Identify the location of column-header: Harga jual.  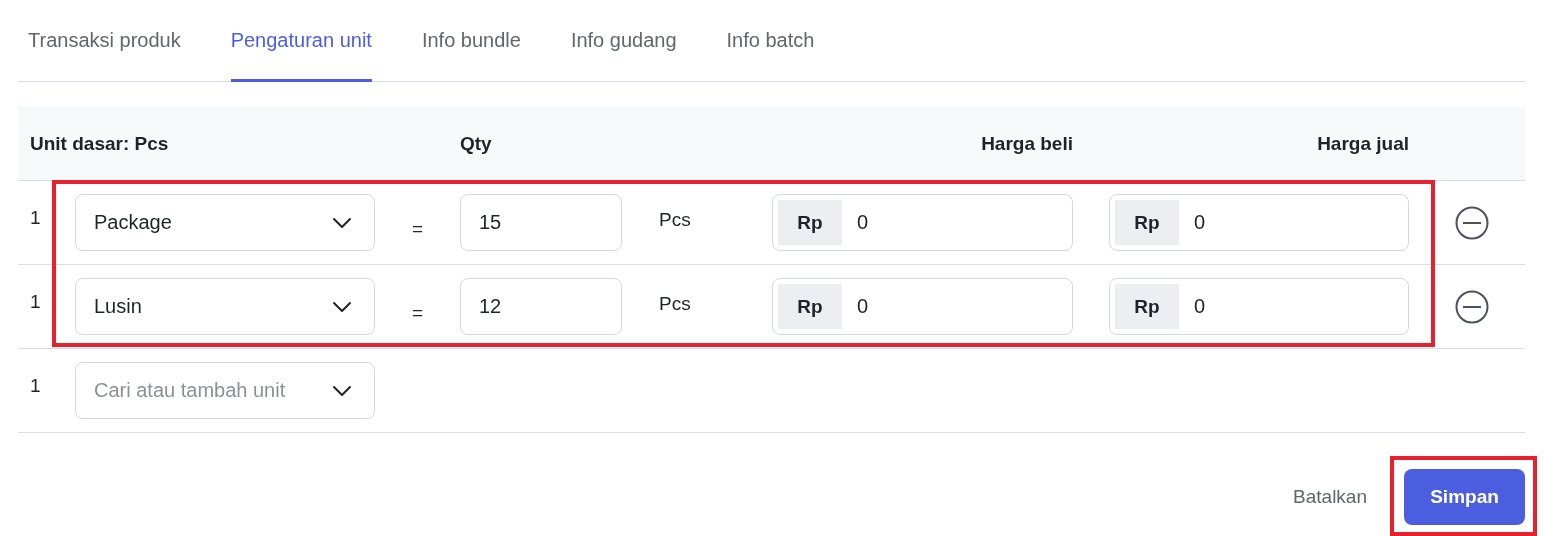
(1363, 143).